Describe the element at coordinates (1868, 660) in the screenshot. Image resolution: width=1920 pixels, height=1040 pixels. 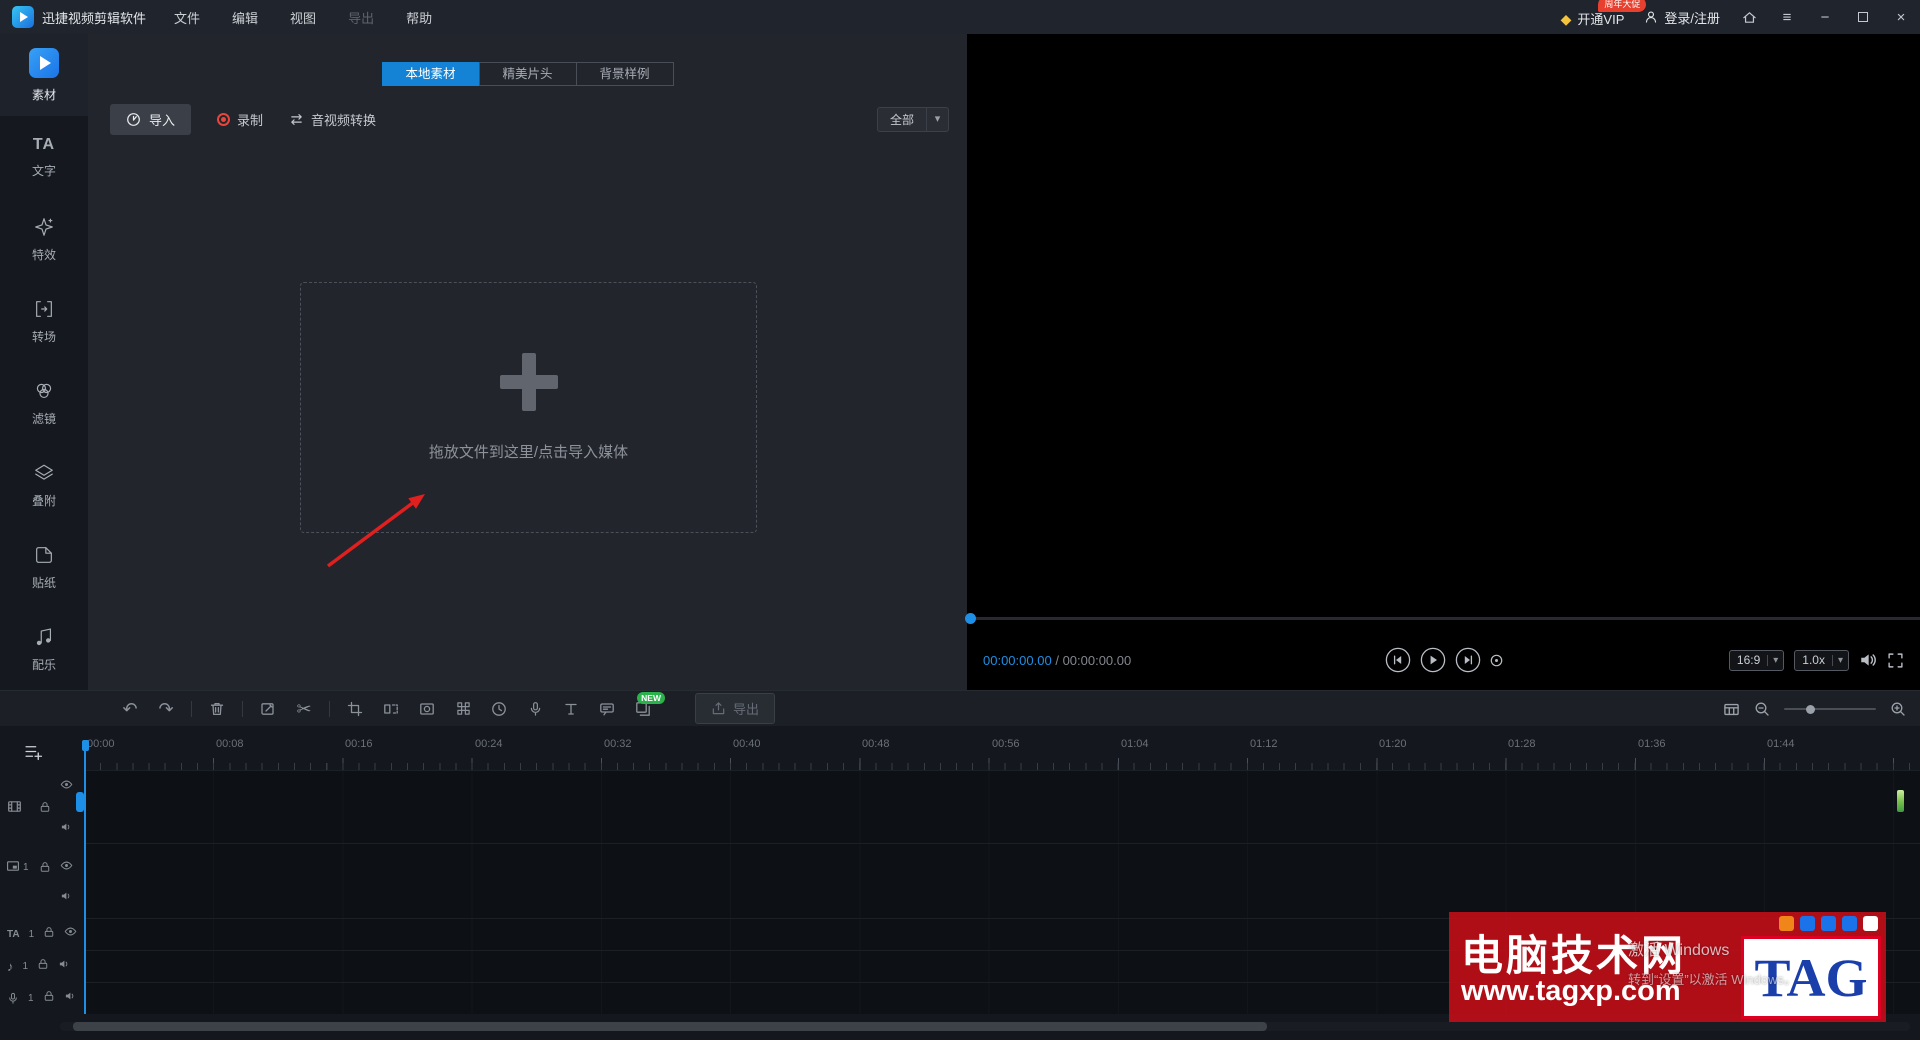
I see `volume-icon` at that location.